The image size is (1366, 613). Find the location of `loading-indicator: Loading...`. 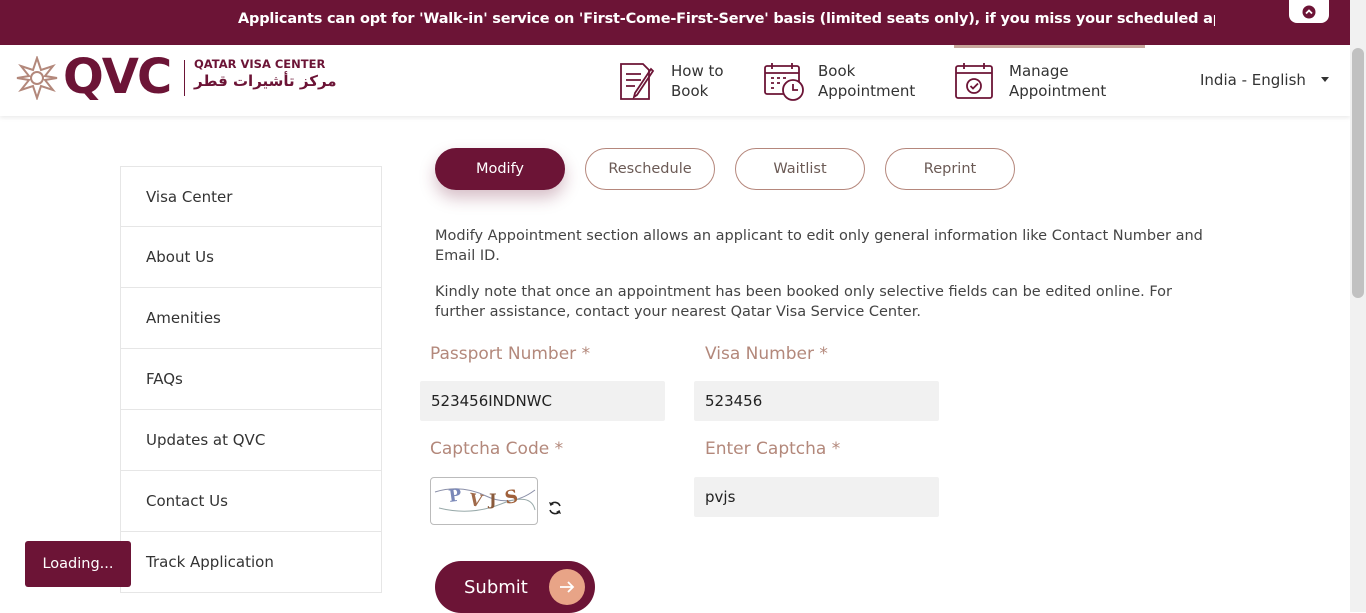

loading-indicator: Loading... is located at coordinates (78, 564).